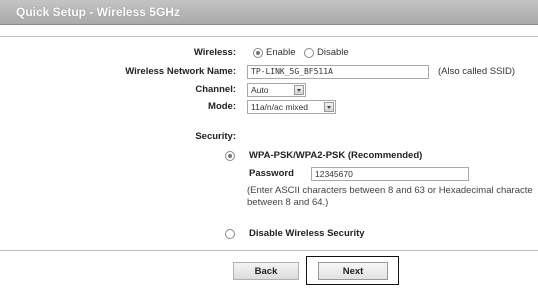  What do you see at coordinates (214, 52) in the screenshot?
I see `wireless-label: Wireless:` at bounding box center [214, 52].